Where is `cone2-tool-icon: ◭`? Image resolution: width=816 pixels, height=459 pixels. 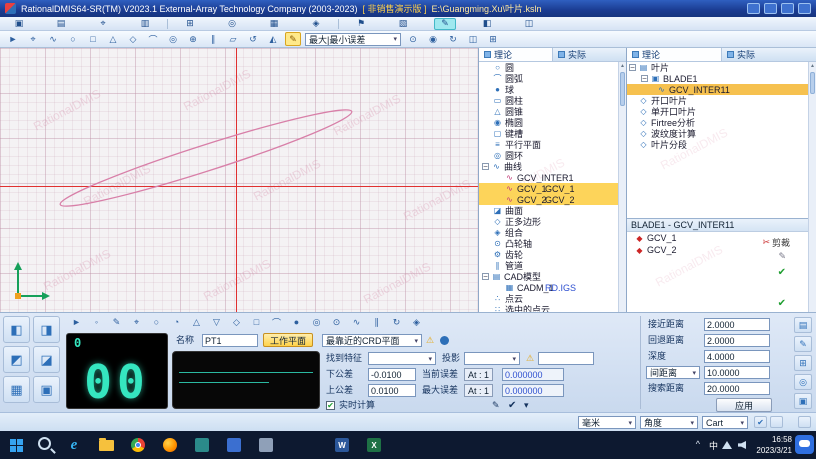 cone2-tool-icon: ◭ is located at coordinates (273, 39).